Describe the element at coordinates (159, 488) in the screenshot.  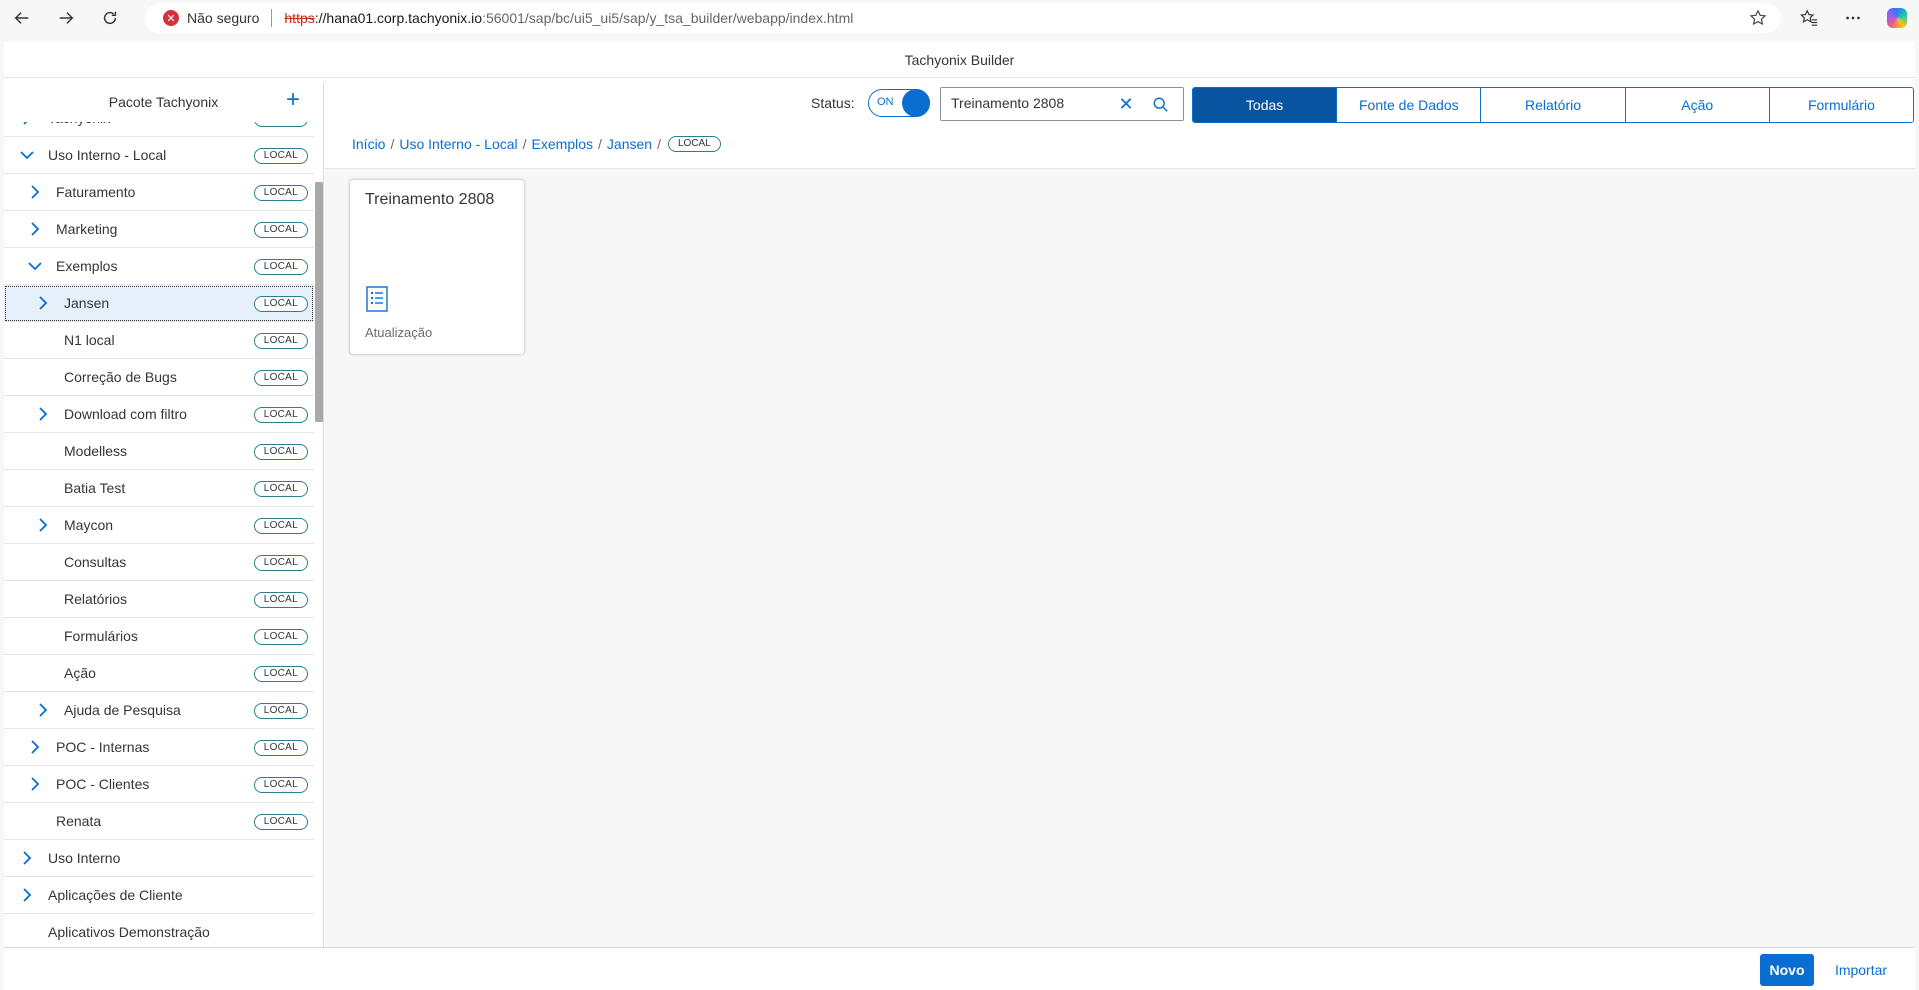
I see `tree-item: Batia Test LOCAL` at that location.